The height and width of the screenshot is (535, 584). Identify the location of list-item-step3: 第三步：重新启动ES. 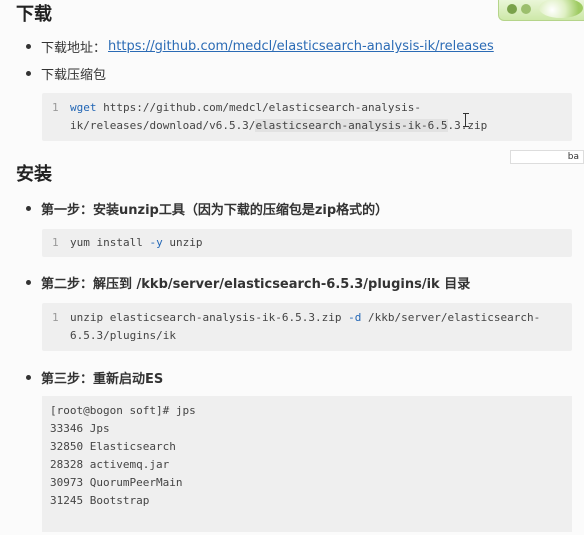
(94, 377).